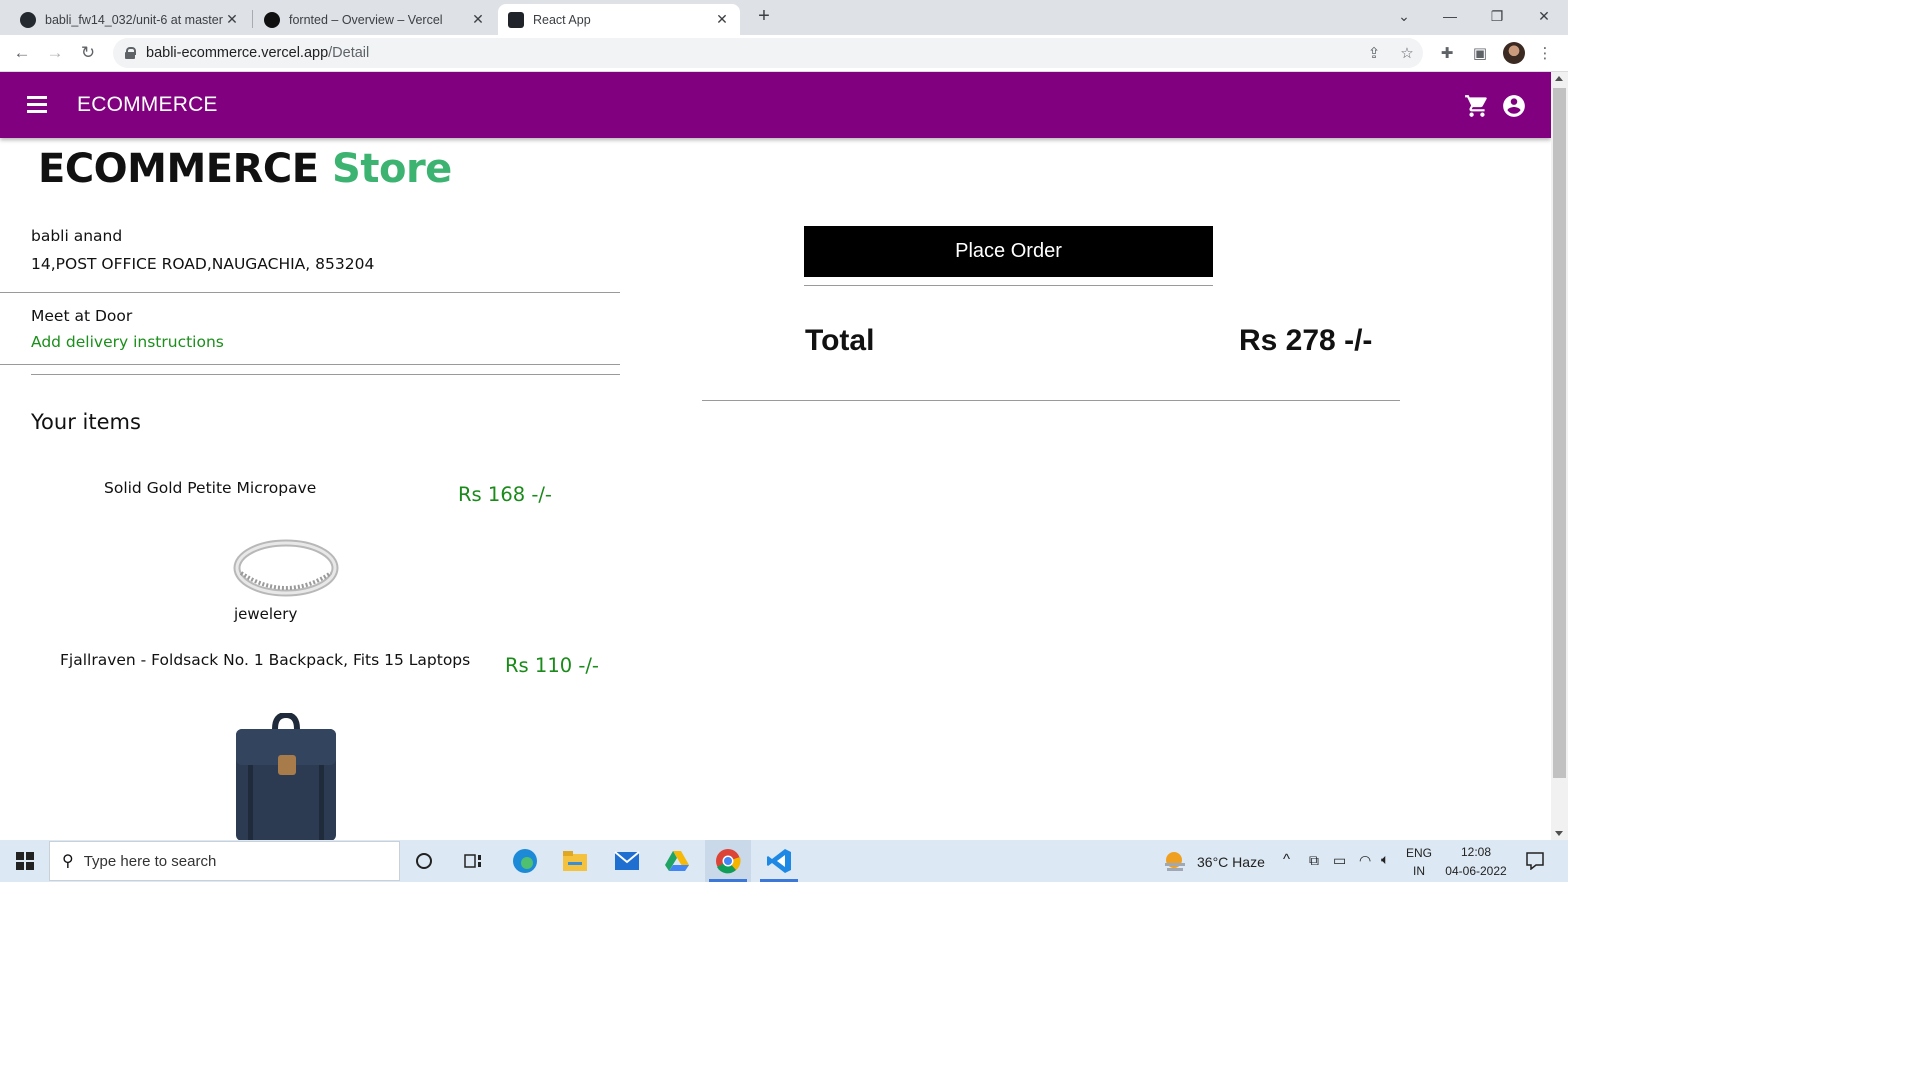 This screenshot has height=1080, width=1920. Describe the element at coordinates (1477, 106) in the screenshot. I see `shopping-cart-icon` at that location.